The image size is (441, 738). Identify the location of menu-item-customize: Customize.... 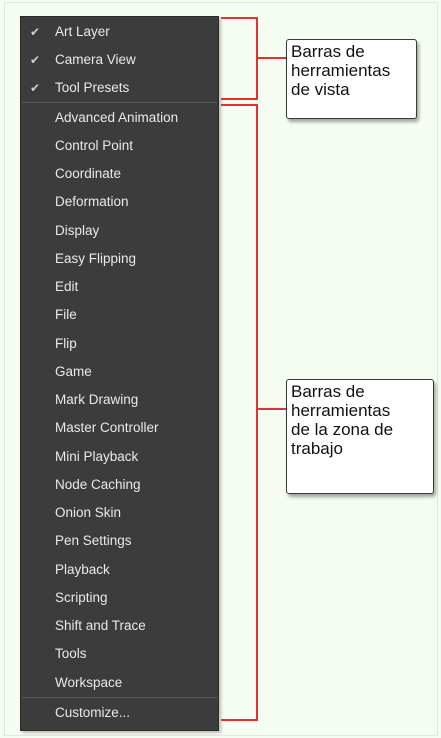
(119, 713).